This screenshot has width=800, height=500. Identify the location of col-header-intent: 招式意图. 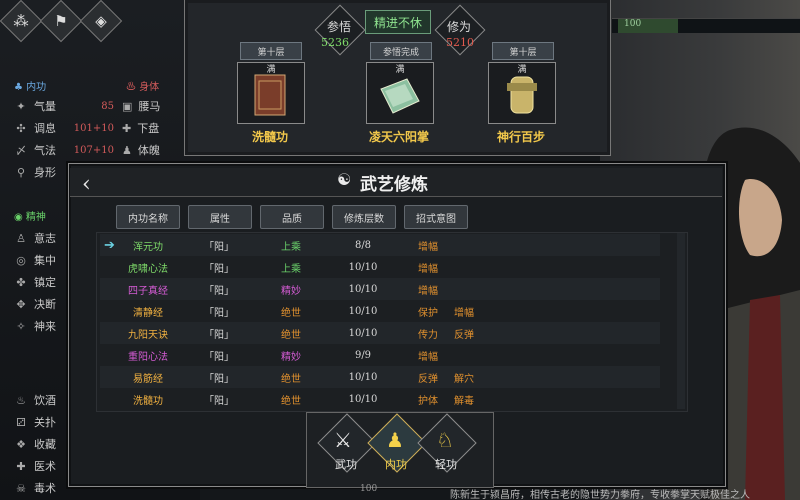
(436, 217).